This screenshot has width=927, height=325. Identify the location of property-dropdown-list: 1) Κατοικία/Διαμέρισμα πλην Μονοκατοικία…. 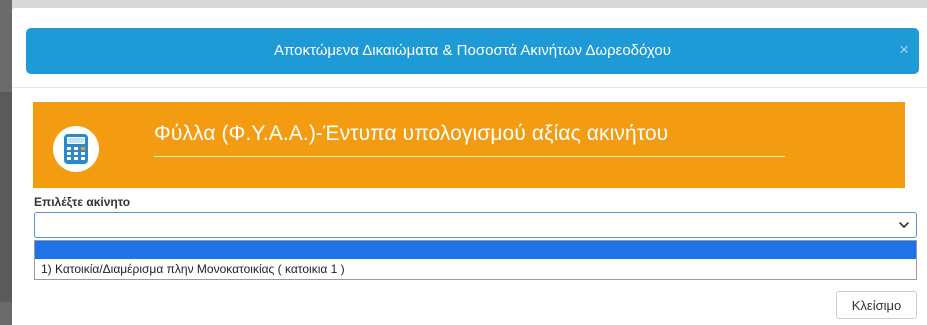
(475, 260).